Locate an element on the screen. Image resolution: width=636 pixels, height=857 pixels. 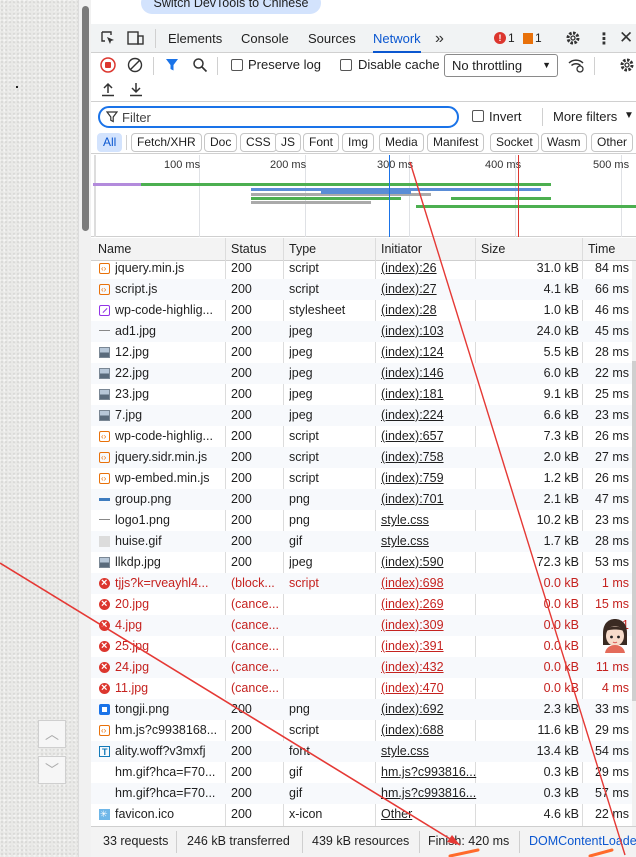
tab-elements: Elements is located at coordinates (195, 38).